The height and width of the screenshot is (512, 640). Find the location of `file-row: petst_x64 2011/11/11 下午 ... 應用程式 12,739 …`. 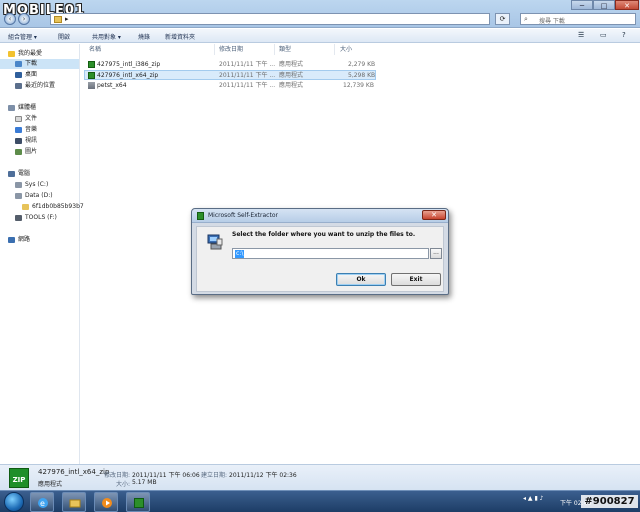

file-row: petst_x64 2011/11/11 下午 ... 應用程式 12,739 … is located at coordinates (230, 86).